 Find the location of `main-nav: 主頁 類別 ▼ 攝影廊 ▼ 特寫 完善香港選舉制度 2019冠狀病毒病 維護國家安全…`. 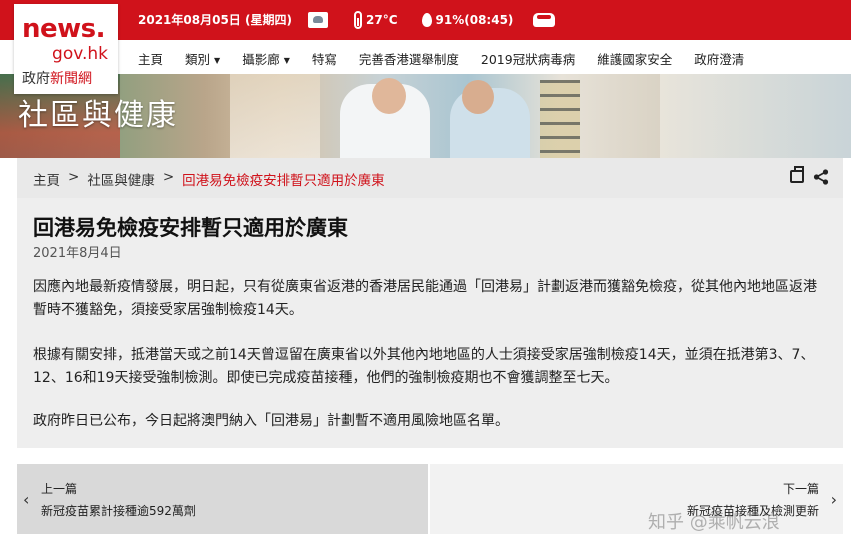

main-nav: 主頁 類別 ▼ 攝影廊 ▼ 特寫 完善香港選舉制度 2019冠狀病毒病 維護國家安全… is located at coordinates (425, 57).